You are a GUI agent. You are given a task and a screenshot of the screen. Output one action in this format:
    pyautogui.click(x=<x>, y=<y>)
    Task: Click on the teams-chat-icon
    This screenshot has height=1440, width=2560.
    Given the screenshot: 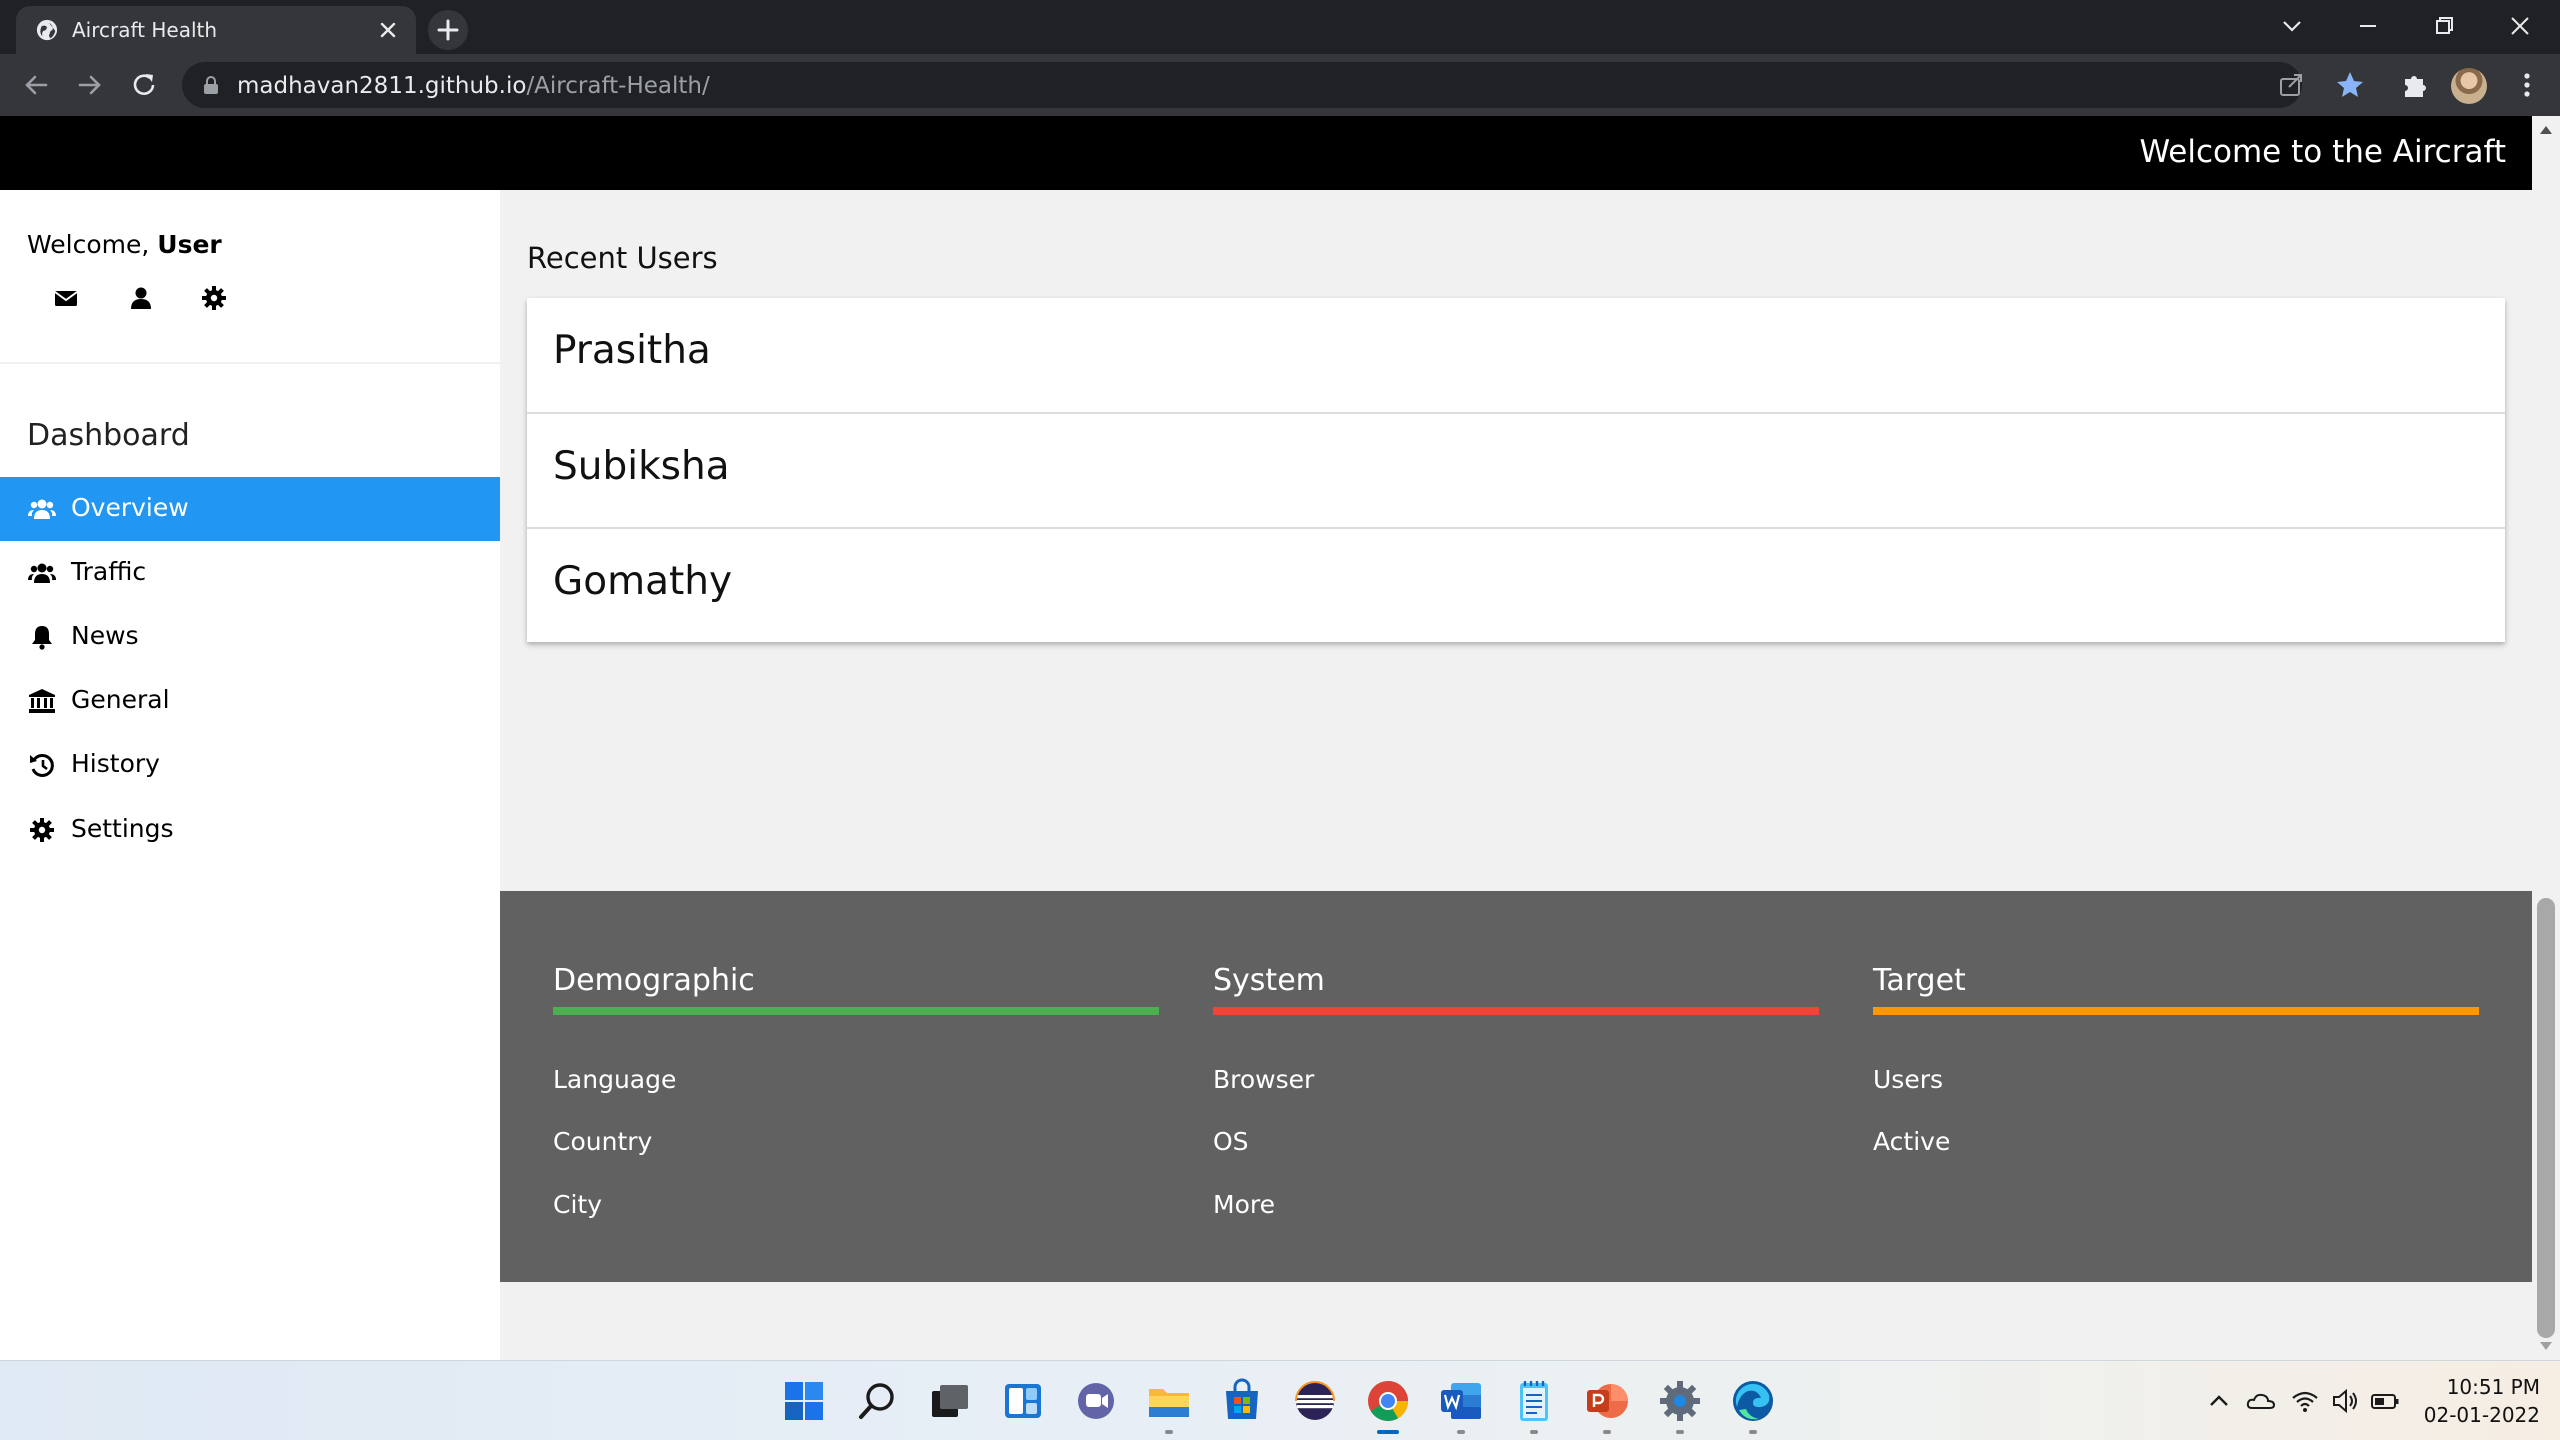 What is the action you would take?
    pyautogui.click(x=1096, y=1401)
    